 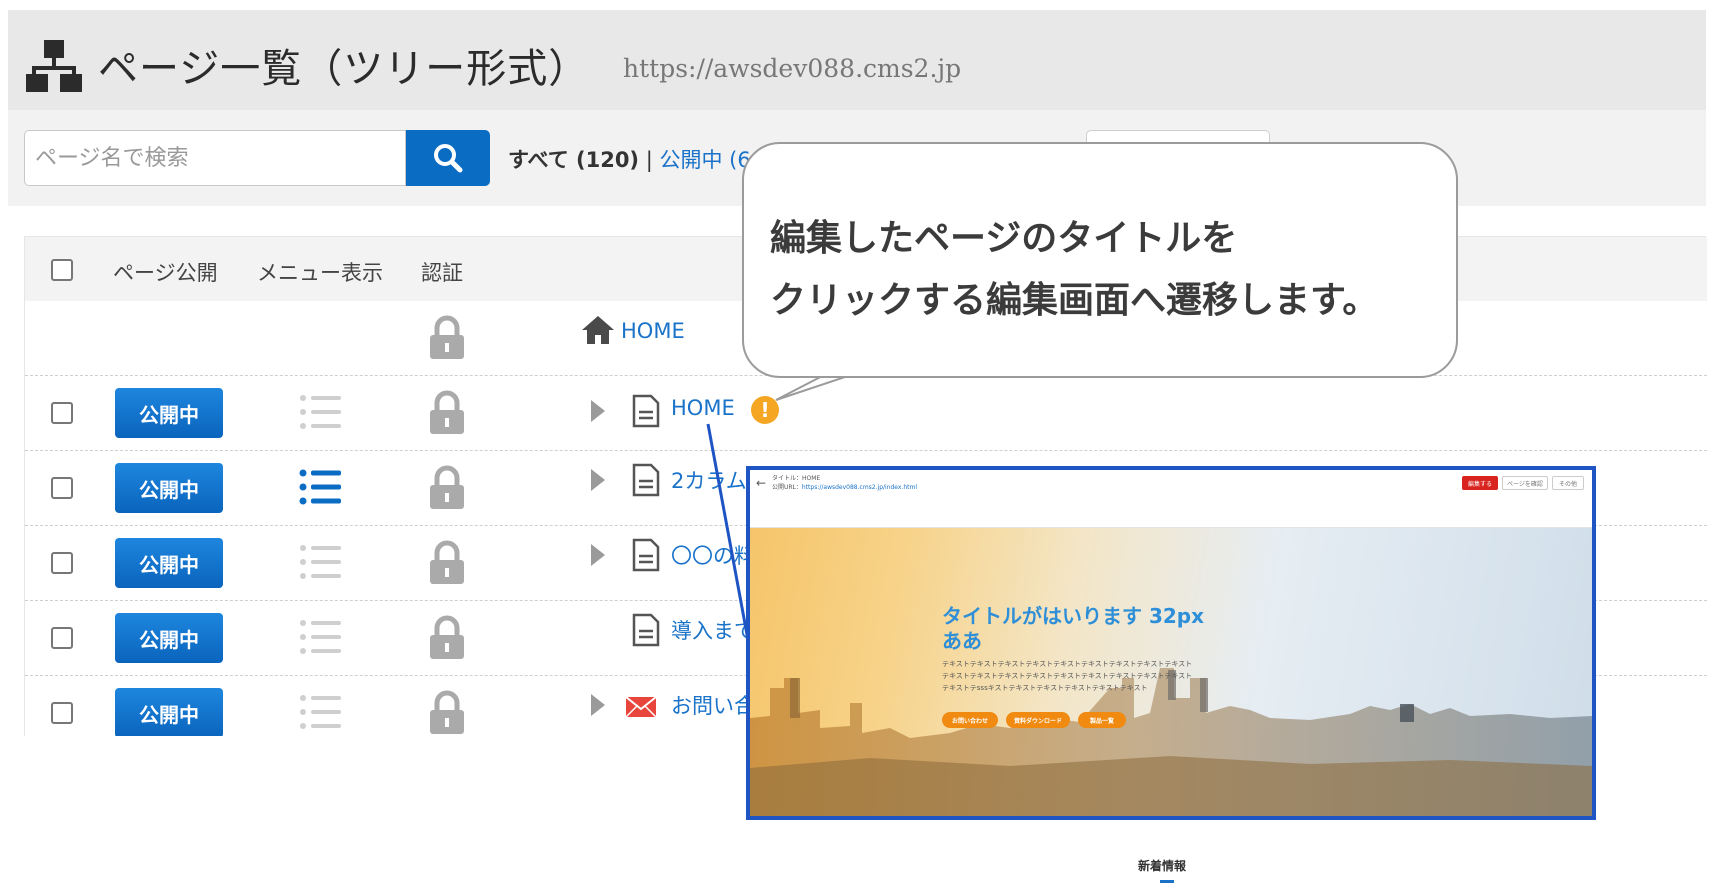 I want to click on news-heading: 新着情報, so click(x=1162, y=866).